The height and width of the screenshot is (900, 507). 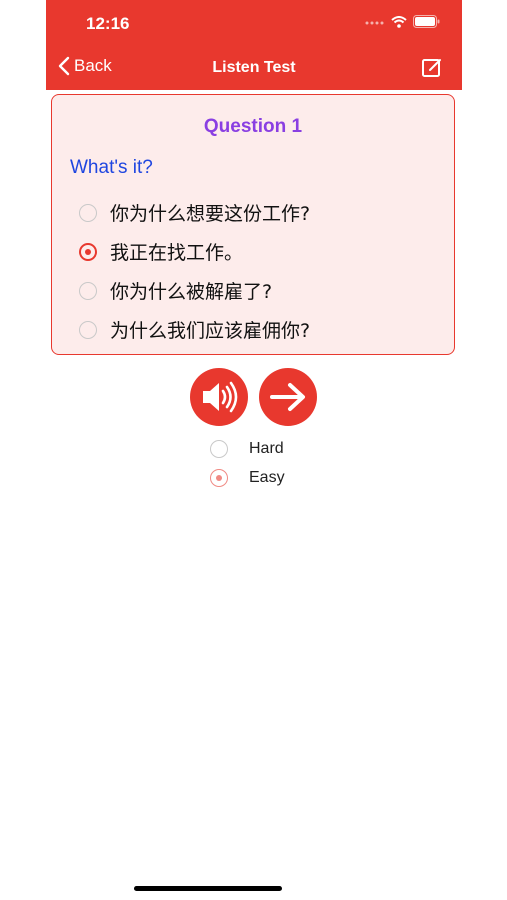 I want to click on header-bar: 12:16 Back Listen Test, so click(x=254, y=45).